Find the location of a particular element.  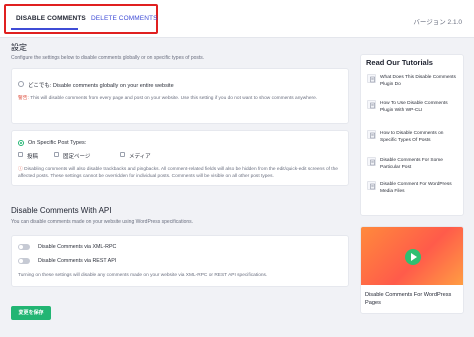

video-title: Disable Comments For WordPress Pages is located at coordinates (414, 299).